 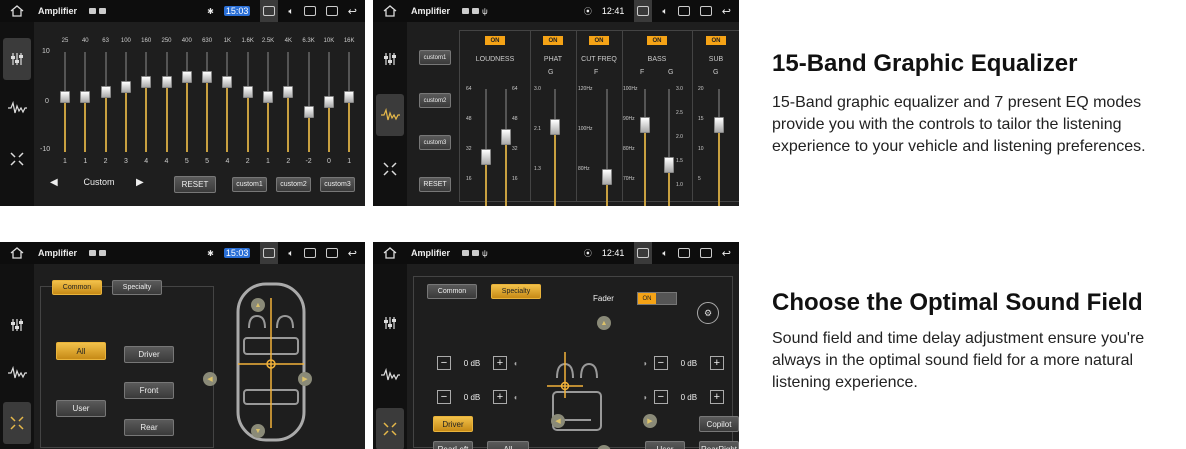 I want to click on rear-button: Rear, so click(x=149, y=427).